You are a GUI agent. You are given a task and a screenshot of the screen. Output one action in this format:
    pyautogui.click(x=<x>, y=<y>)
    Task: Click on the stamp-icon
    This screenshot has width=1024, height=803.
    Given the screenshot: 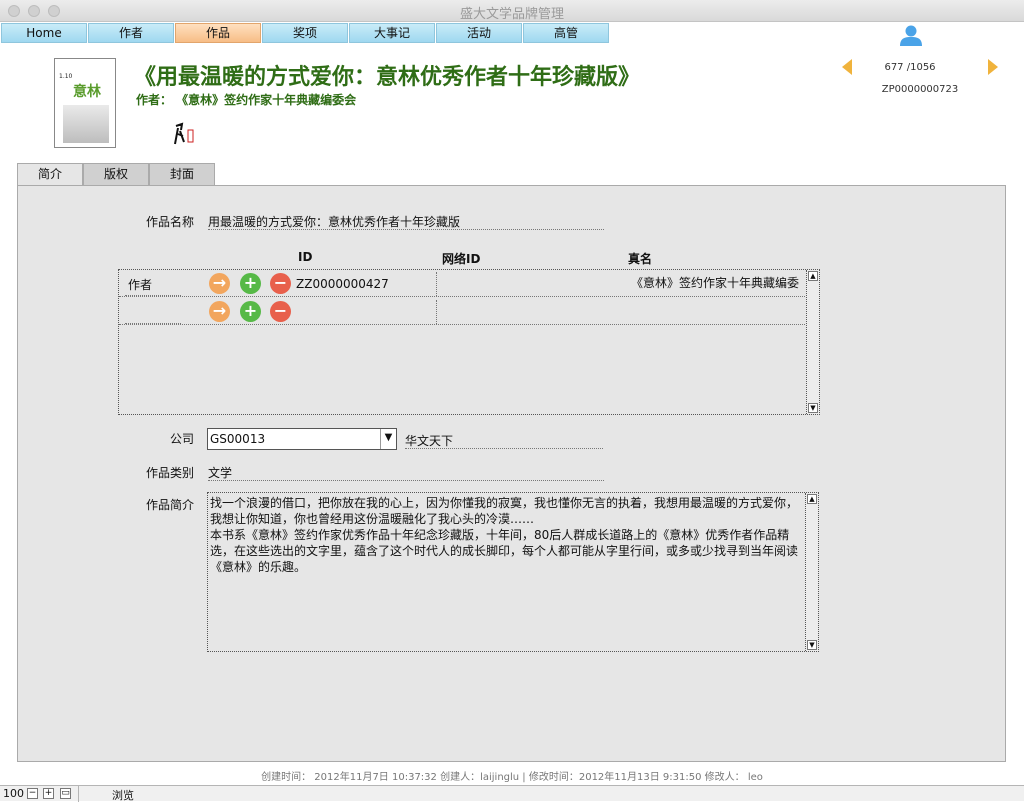 What is the action you would take?
    pyautogui.click(x=184, y=133)
    